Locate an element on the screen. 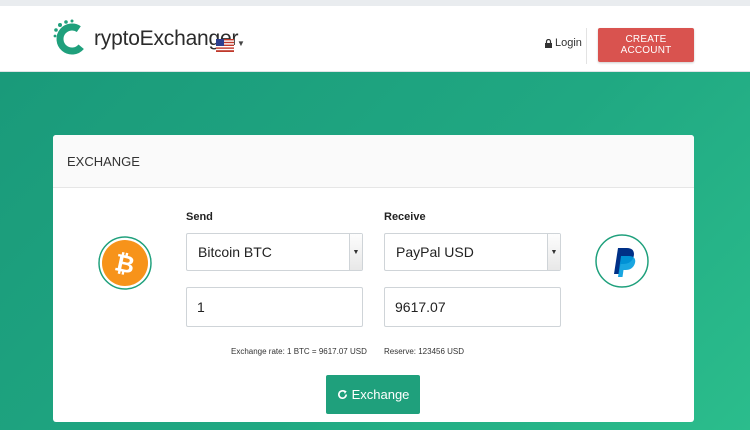 The height and width of the screenshot is (430, 750). send-amount-input is located at coordinates (274, 307).